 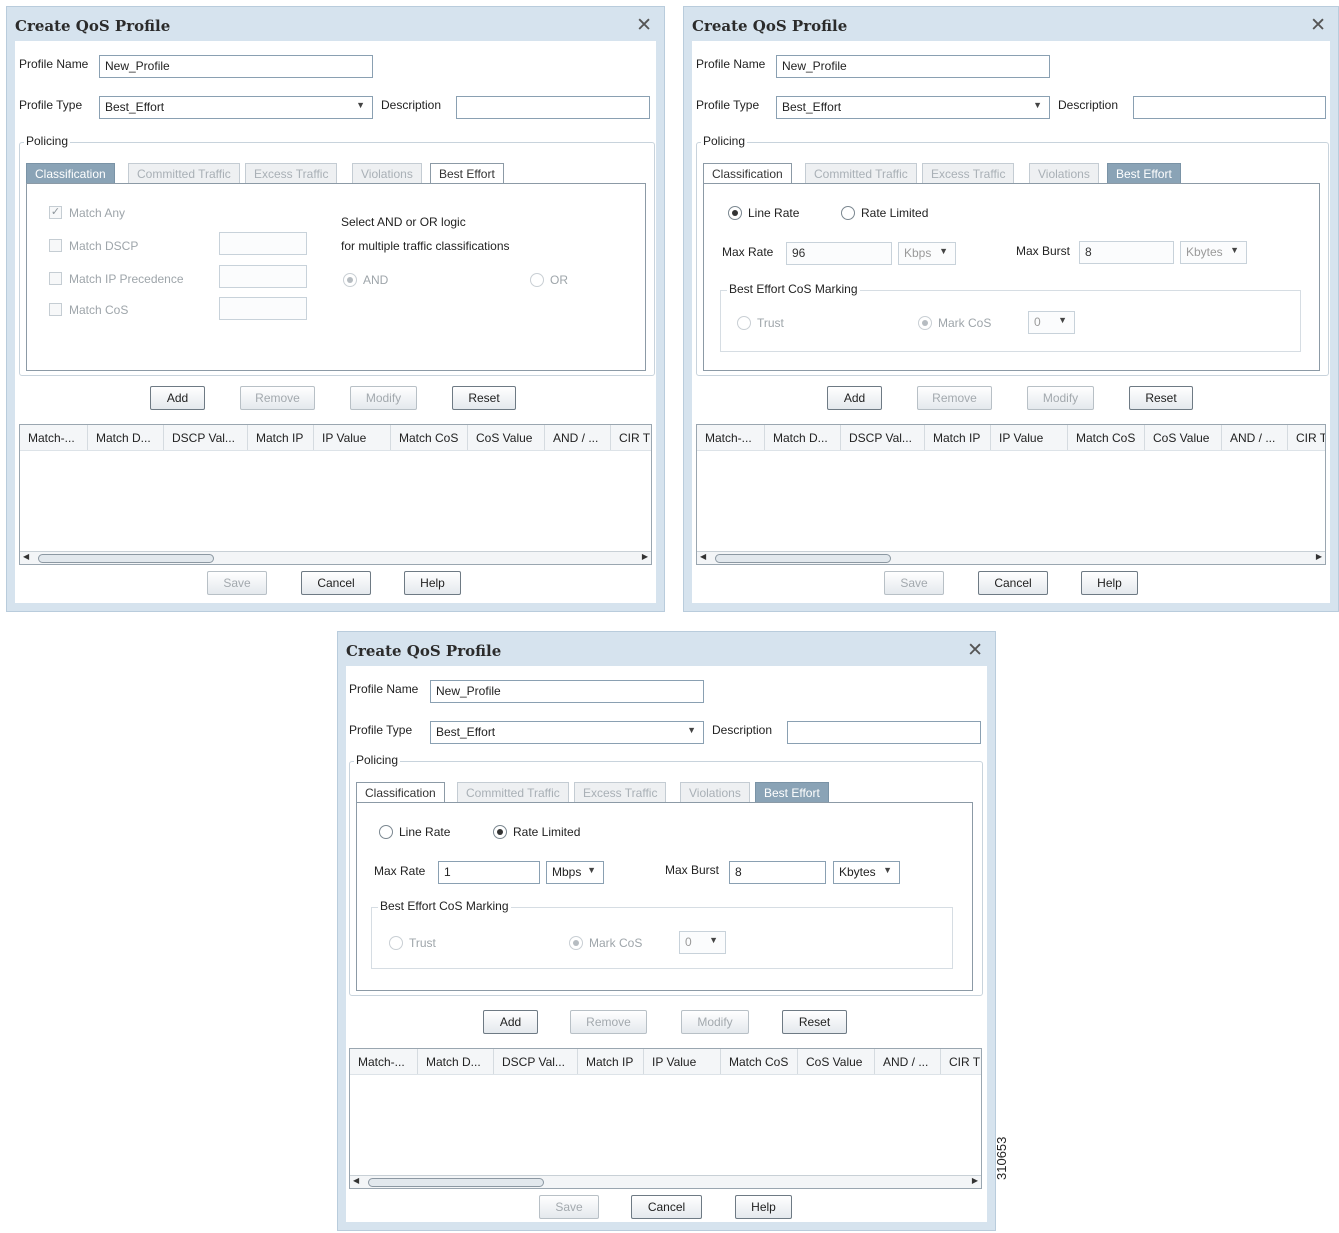 I want to click on and-radio, so click(x=350, y=280).